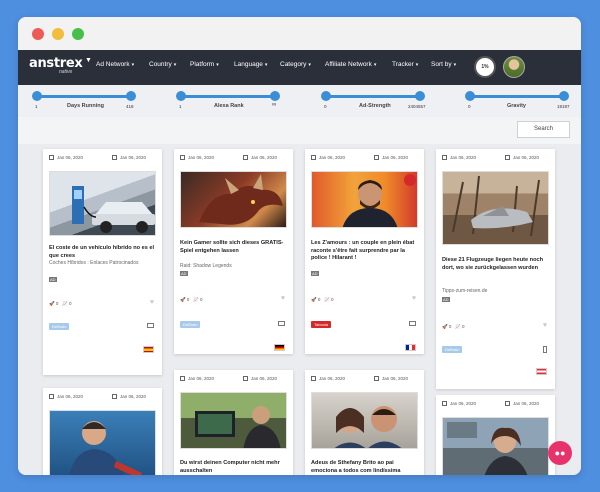  I want to click on nav-ad-network: Ad Network ▾, so click(115, 64).